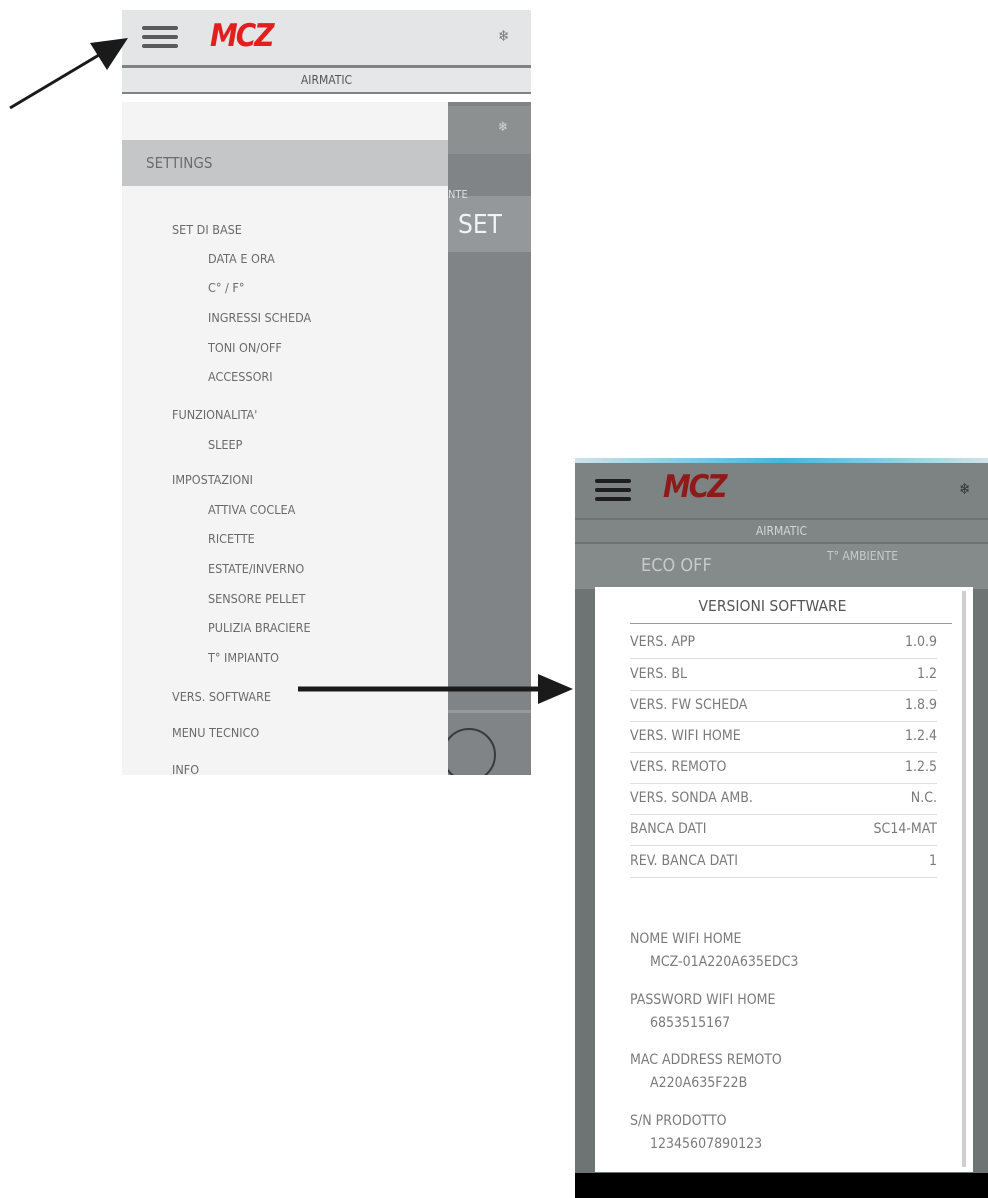 The image size is (988, 1198). I want to click on menu-item: PULIZIA BRACIERE, so click(259, 627).